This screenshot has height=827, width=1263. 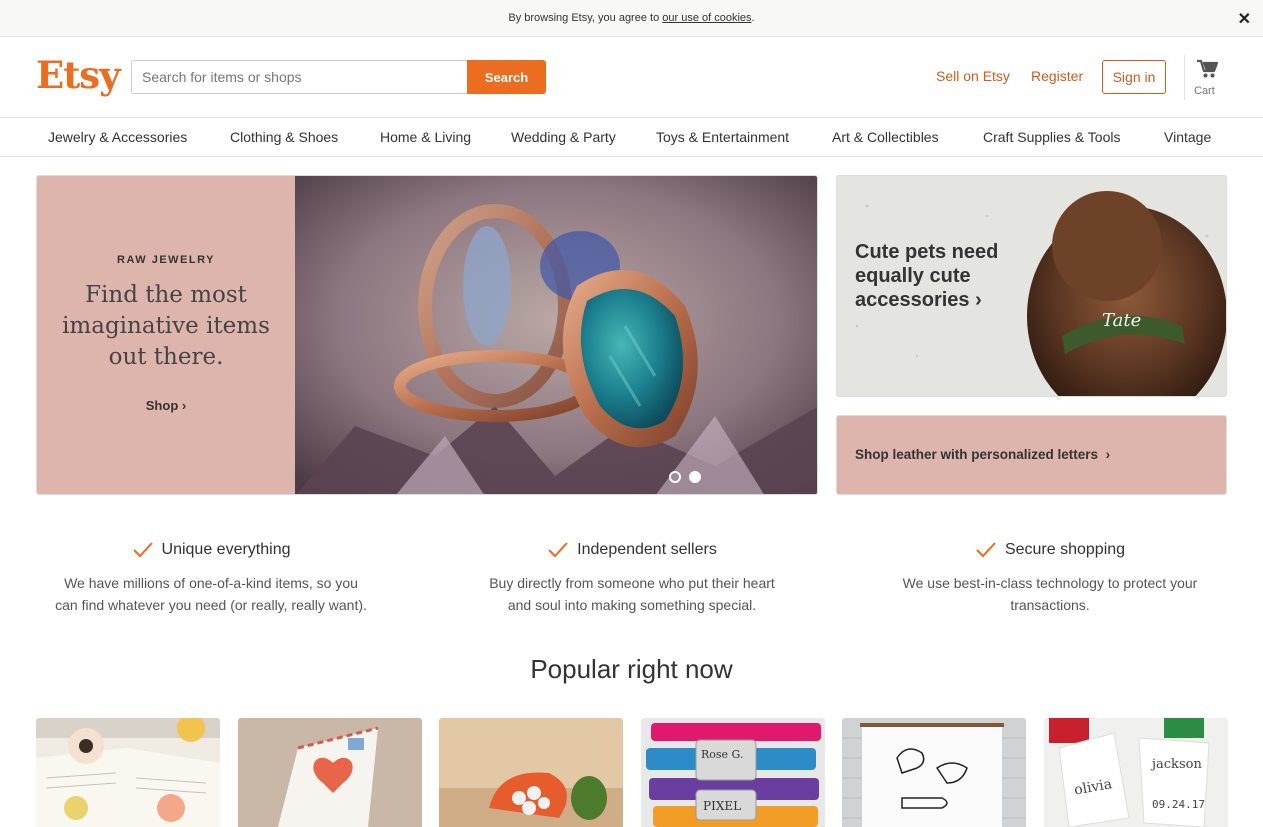 What do you see at coordinates (977, 454) in the screenshot?
I see `leather-promo-label: Shop leather with personalized letters` at bounding box center [977, 454].